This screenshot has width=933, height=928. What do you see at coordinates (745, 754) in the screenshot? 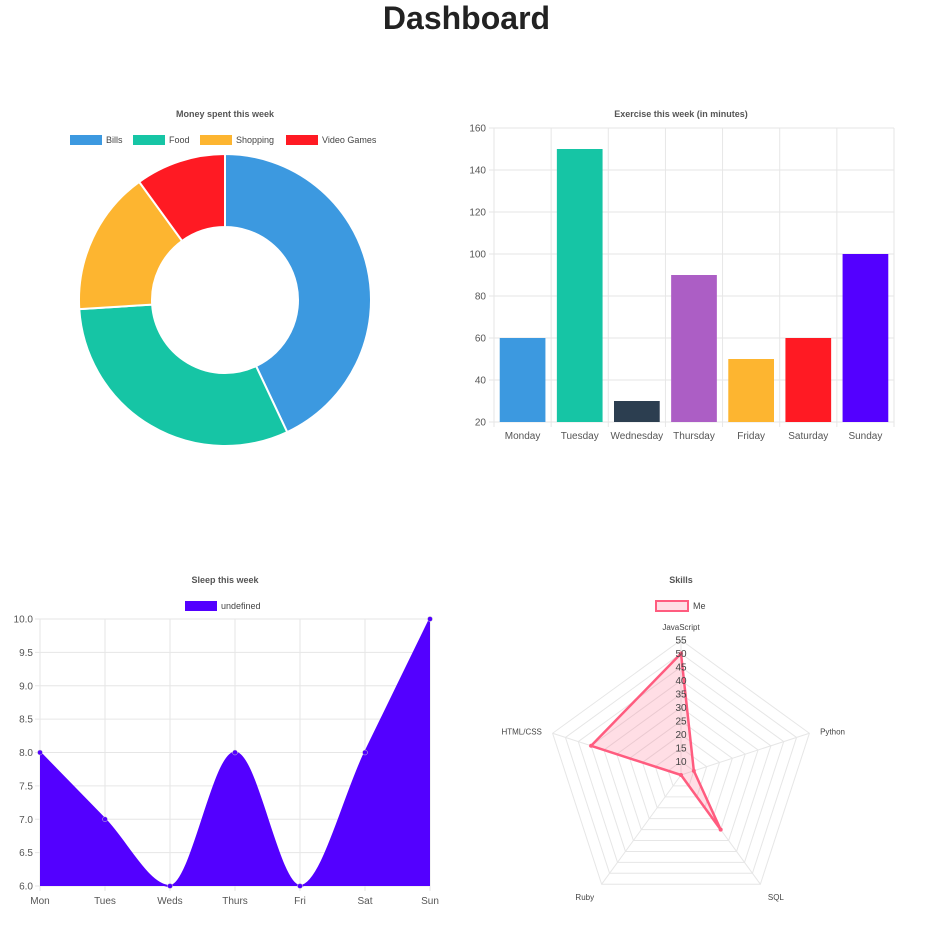
I see `radar-spoke` at bounding box center [745, 754].